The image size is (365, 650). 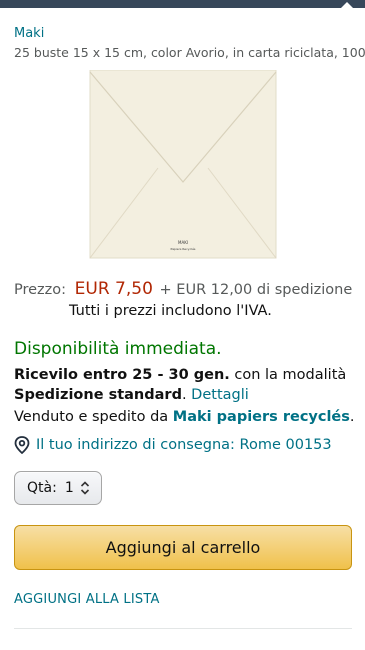 What do you see at coordinates (69, 488) in the screenshot?
I see `quantity-value: 1` at bounding box center [69, 488].